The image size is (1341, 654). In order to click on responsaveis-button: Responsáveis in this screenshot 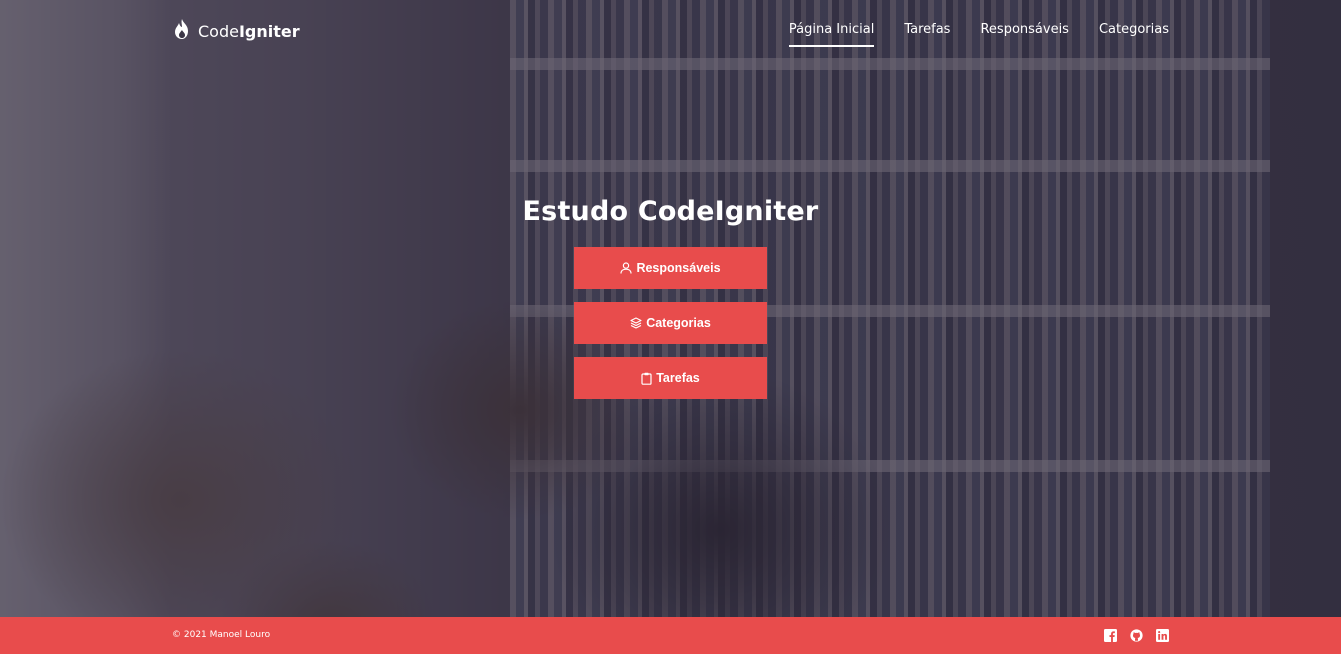, I will do `click(670, 268)`.